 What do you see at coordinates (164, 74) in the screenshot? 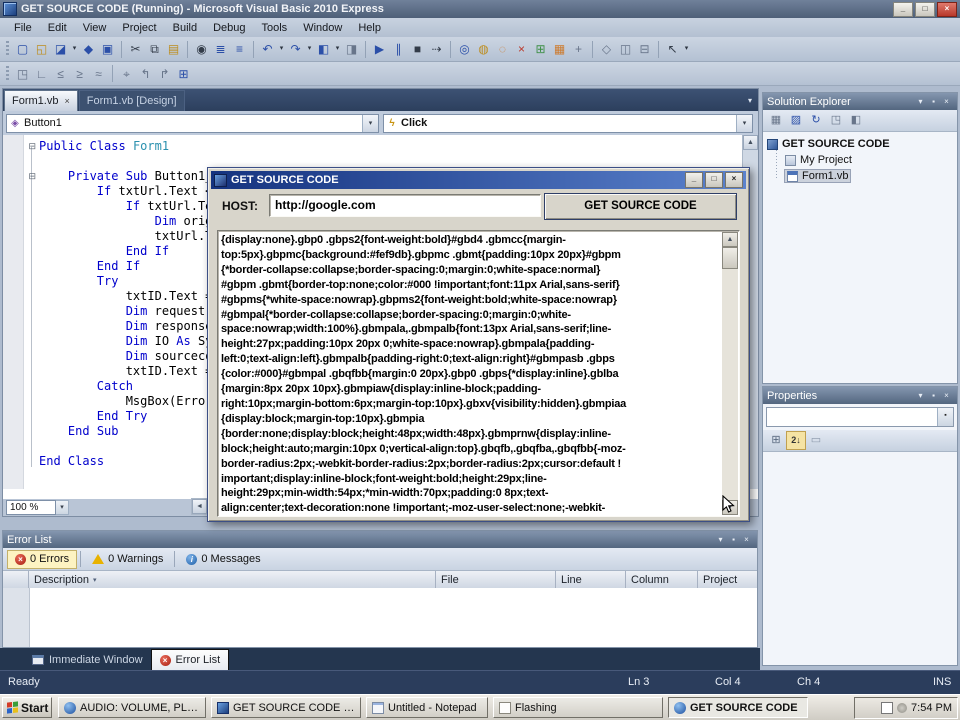
I see `next-bookmark-icon: ↱` at bounding box center [164, 74].